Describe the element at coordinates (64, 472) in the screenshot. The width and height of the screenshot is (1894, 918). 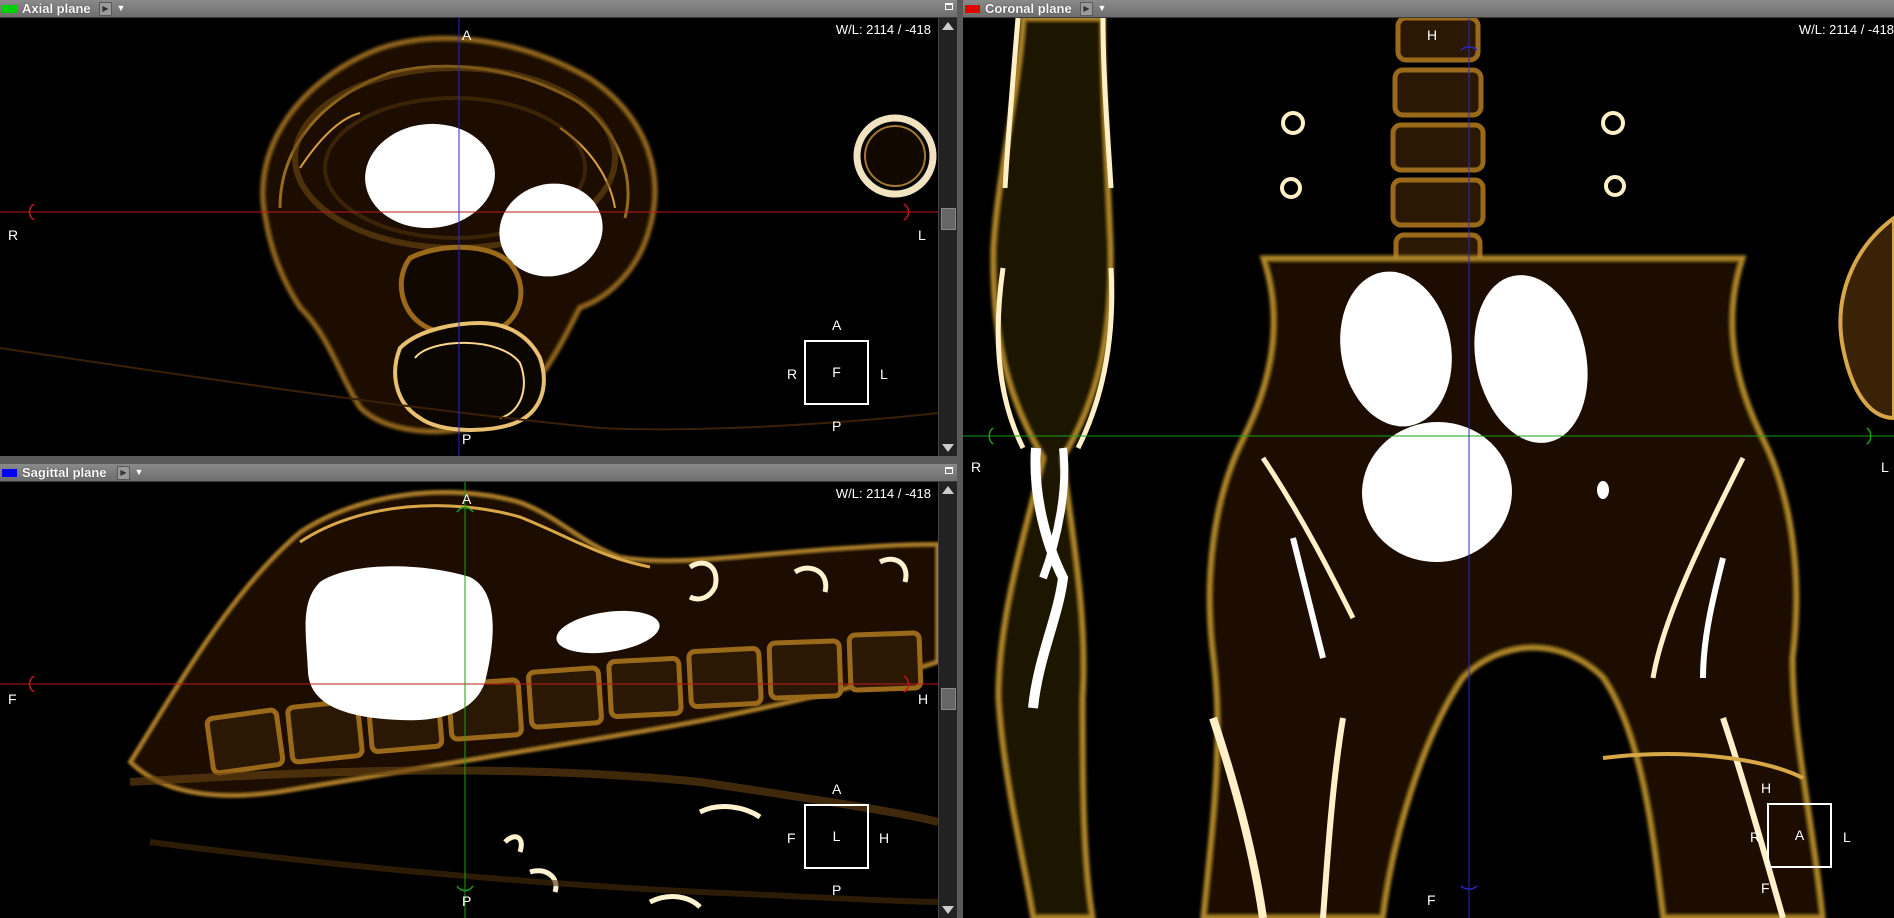
I see `sagittal-title: Sagittal plane` at that location.